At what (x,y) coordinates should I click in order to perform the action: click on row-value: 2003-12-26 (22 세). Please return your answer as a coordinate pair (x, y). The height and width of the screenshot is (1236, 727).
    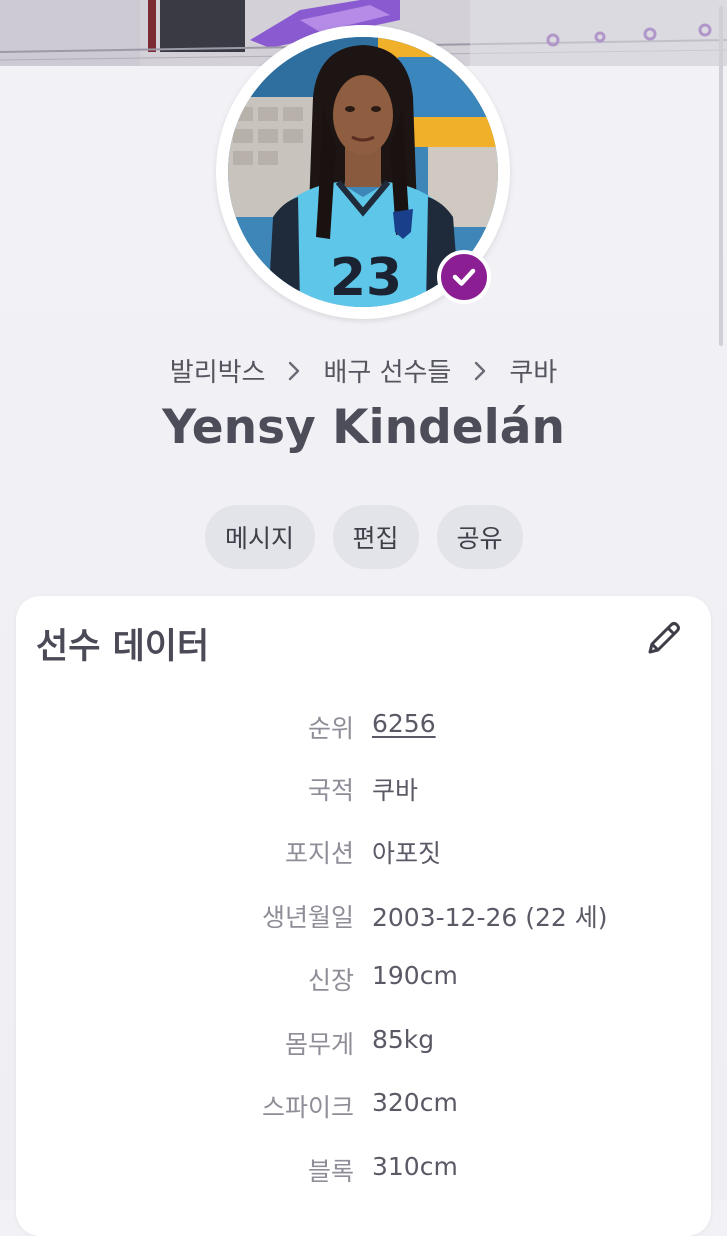
    Looking at the image, I should click on (490, 917).